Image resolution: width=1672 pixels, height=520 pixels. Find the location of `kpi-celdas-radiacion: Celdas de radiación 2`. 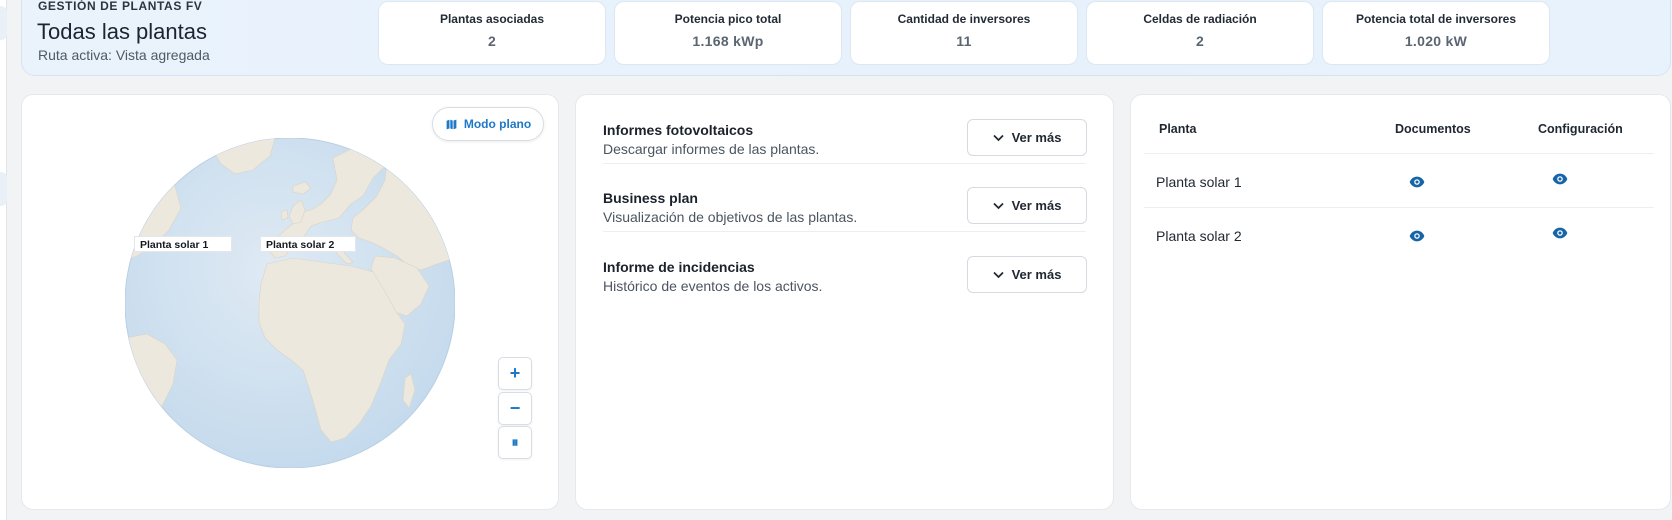

kpi-celdas-radiacion: Celdas de radiación 2 is located at coordinates (1200, 33).